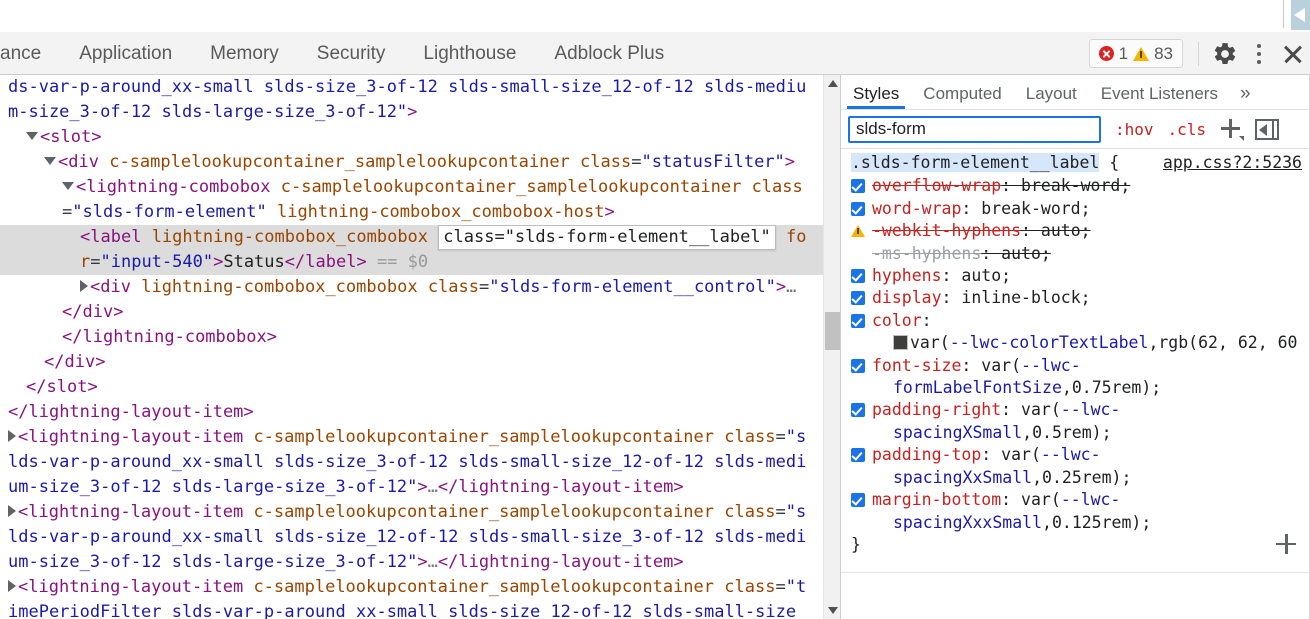 The height and width of the screenshot is (619, 1310). Describe the element at coordinates (1075, 254) in the screenshot. I see `css-declaration: -ms-hyphens: auto;` at that location.